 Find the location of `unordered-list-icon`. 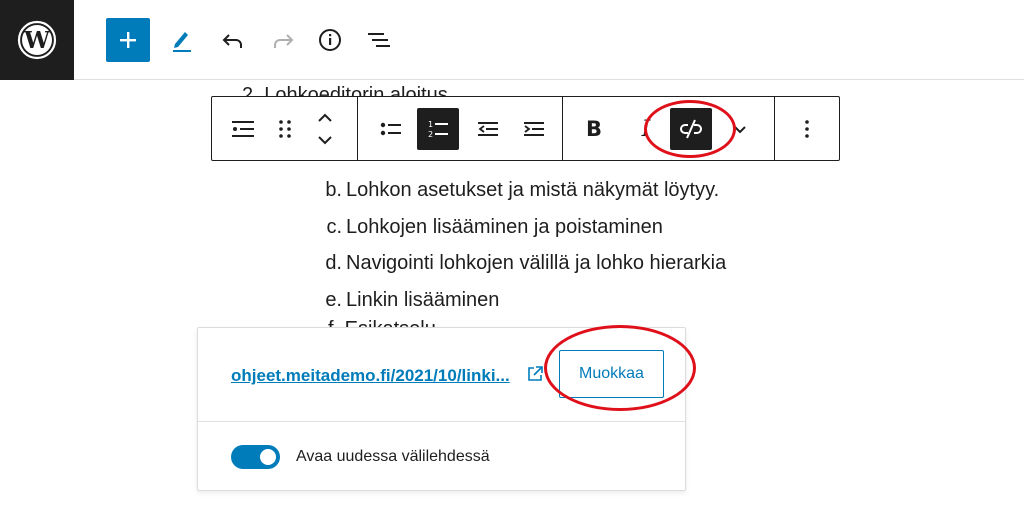

unordered-list-icon is located at coordinates (390, 129).